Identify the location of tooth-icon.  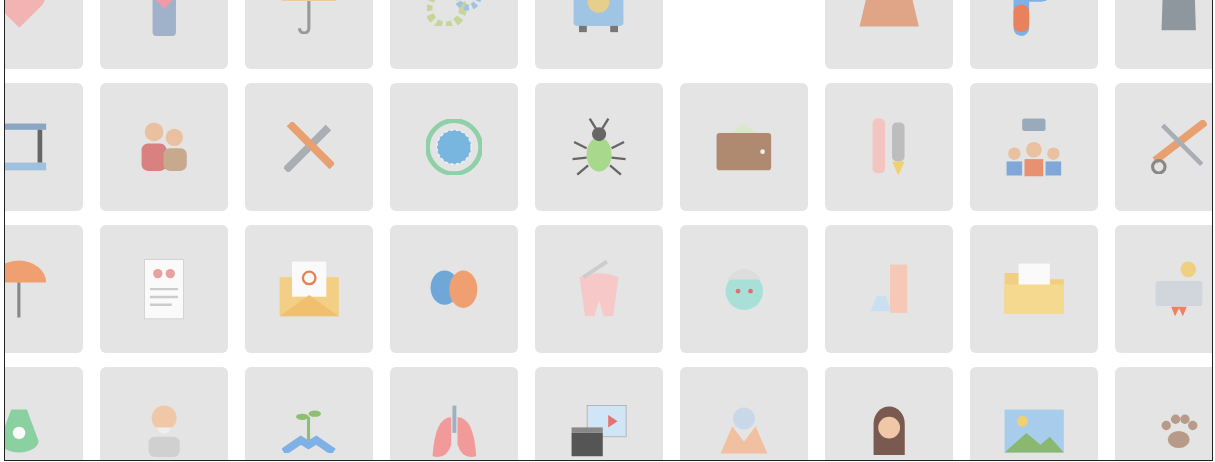
(599, 289).